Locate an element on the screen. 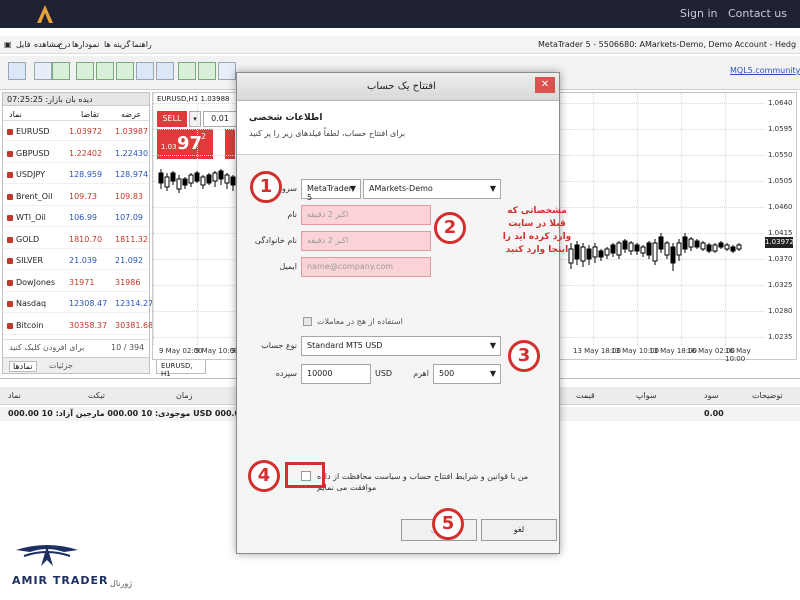 The height and width of the screenshot is (600, 800). menu-item-help: راهنما is located at coordinates (142, 44).